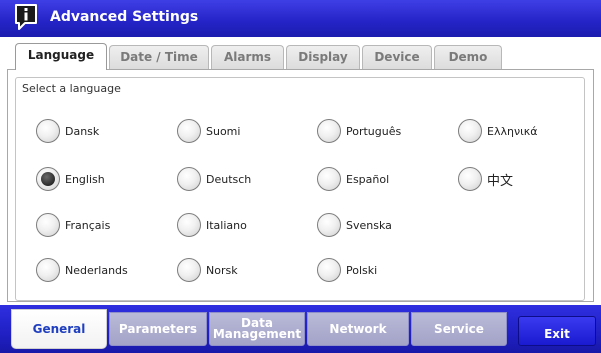  Describe the element at coordinates (71, 88) in the screenshot. I see `language-group-label: Select a language` at that location.